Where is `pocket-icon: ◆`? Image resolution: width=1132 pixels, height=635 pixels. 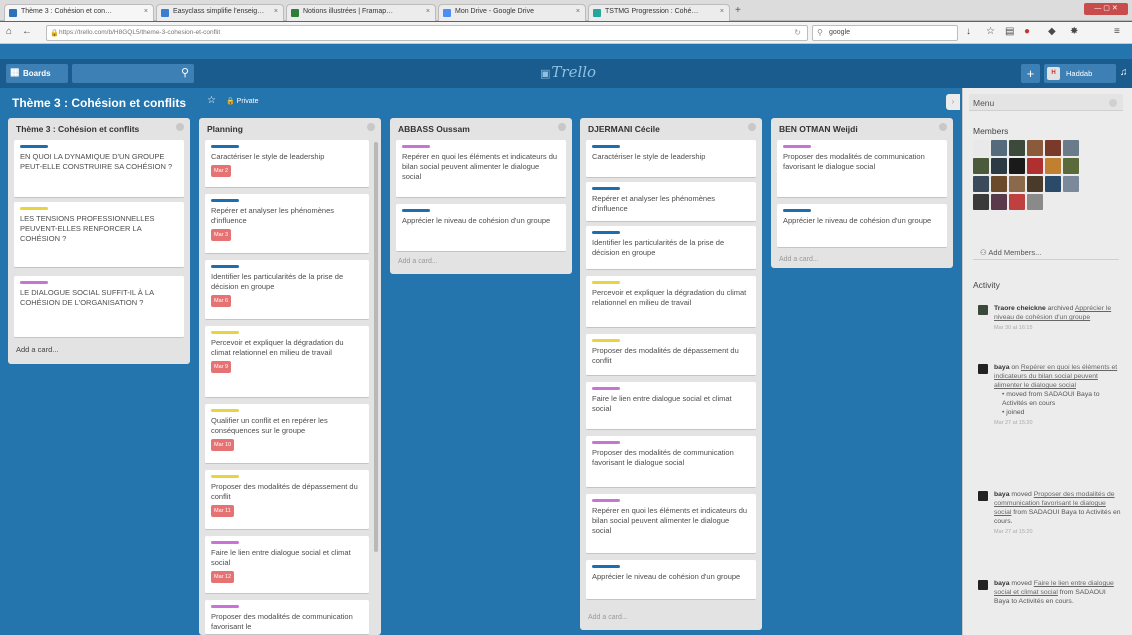
pocket-icon: ◆ is located at coordinates (1052, 31).